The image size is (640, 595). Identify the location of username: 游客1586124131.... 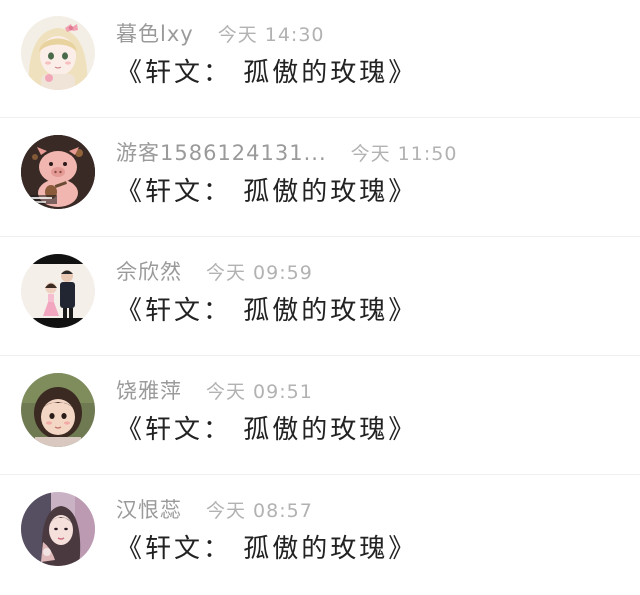
(221, 152).